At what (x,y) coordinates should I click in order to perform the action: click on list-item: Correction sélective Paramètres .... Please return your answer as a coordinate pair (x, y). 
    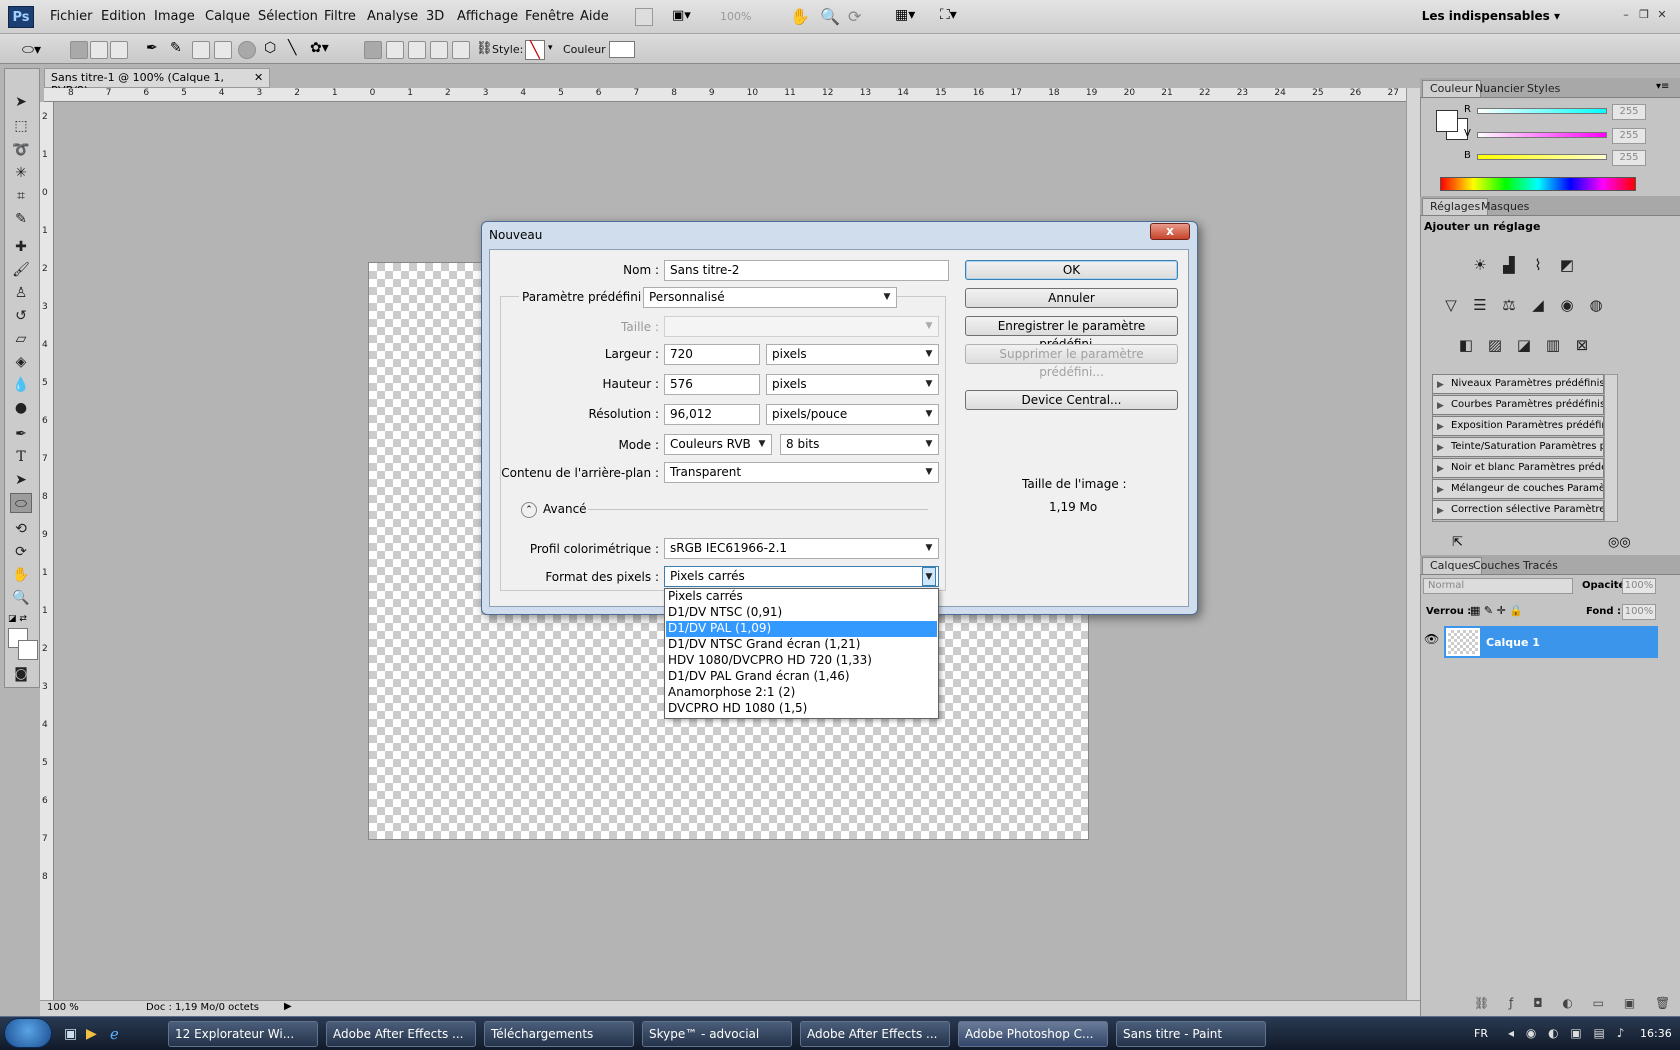
    Looking at the image, I should click on (1518, 510).